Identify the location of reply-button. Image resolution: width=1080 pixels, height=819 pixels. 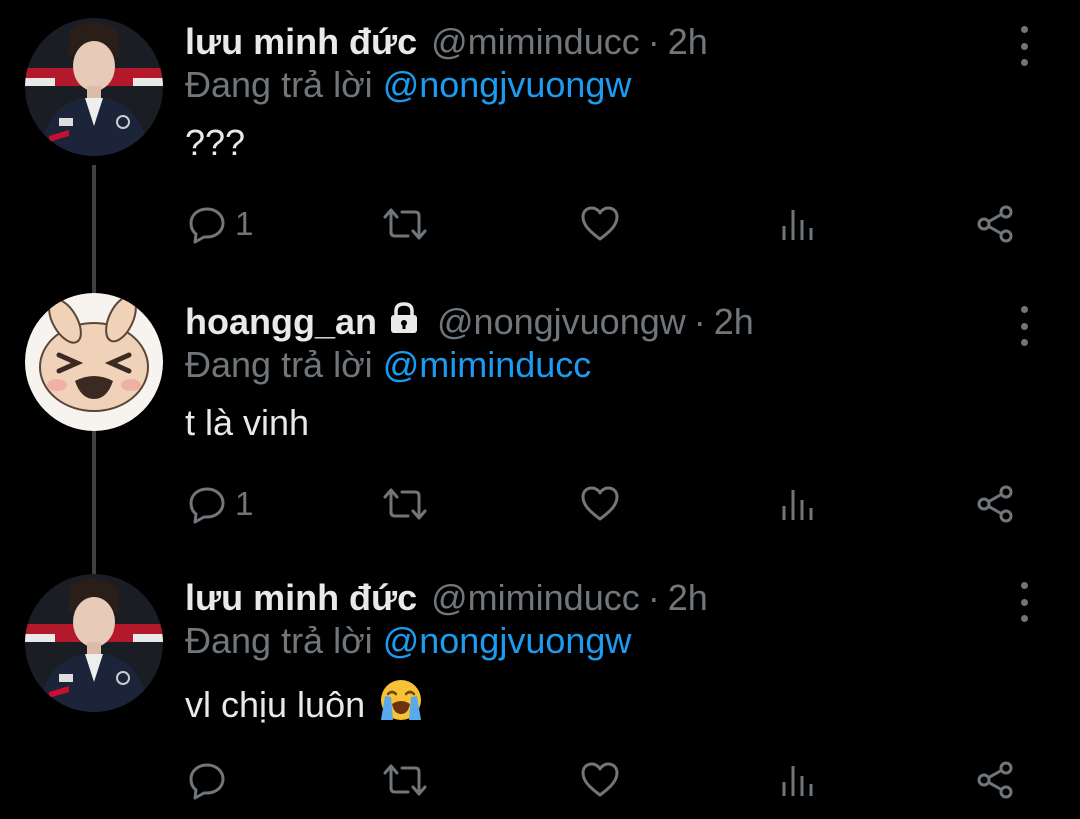
(211, 780).